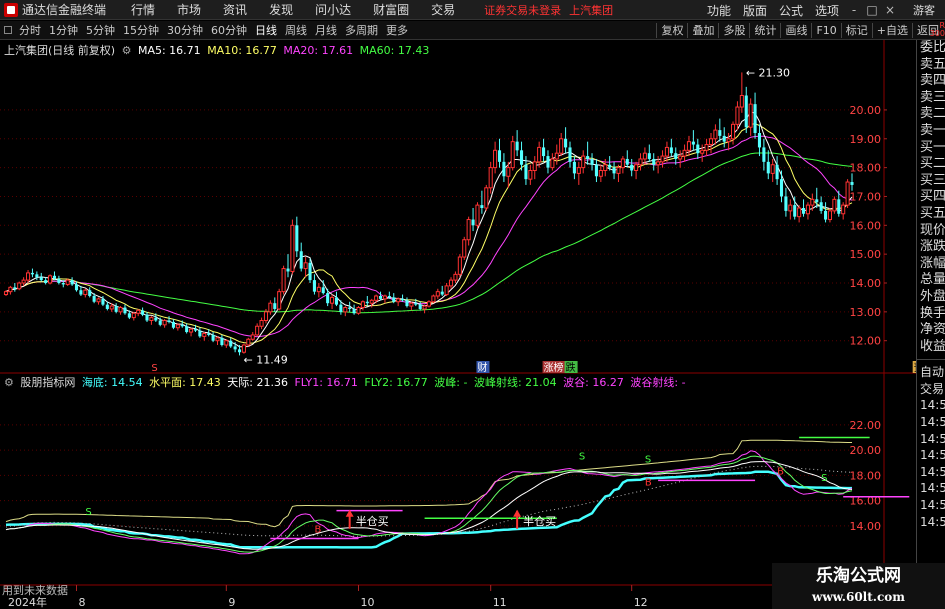 The image size is (945, 609). What do you see at coordinates (189, 9) in the screenshot?
I see `menu-item-market: 市场` at bounding box center [189, 9].